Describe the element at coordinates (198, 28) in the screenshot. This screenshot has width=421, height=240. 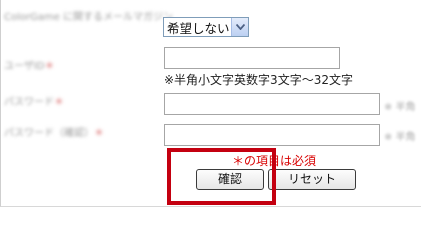
I see `mailmag-select-value: 希望しない` at that location.